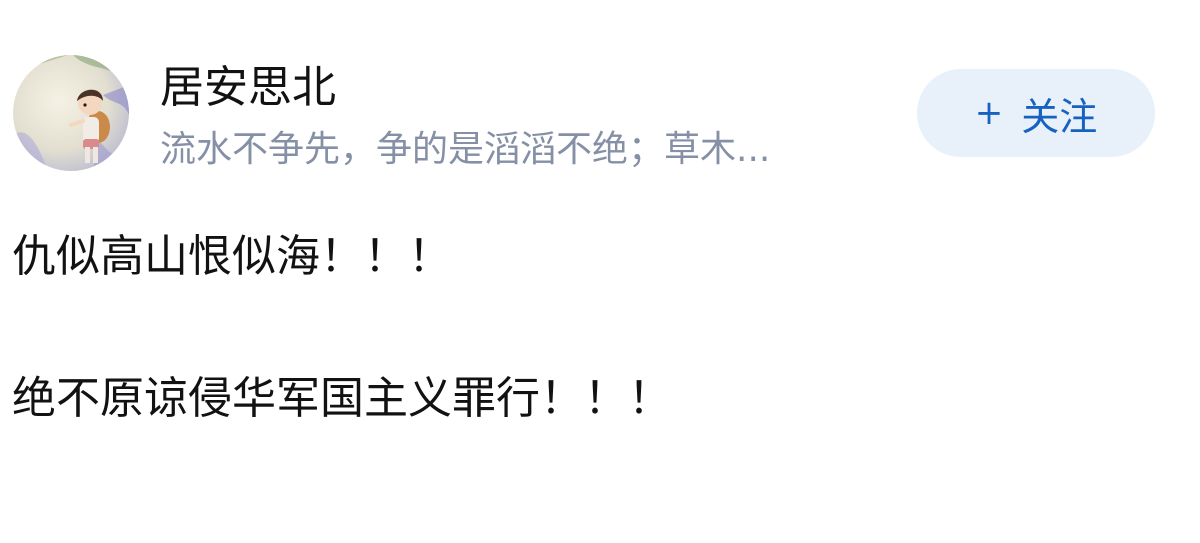 Image resolution: width=1200 pixels, height=543 pixels. What do you see at coordinates (248, 88) in the screenshot?
I see `author-name: 居安思北` at bounding box center [248, 88].